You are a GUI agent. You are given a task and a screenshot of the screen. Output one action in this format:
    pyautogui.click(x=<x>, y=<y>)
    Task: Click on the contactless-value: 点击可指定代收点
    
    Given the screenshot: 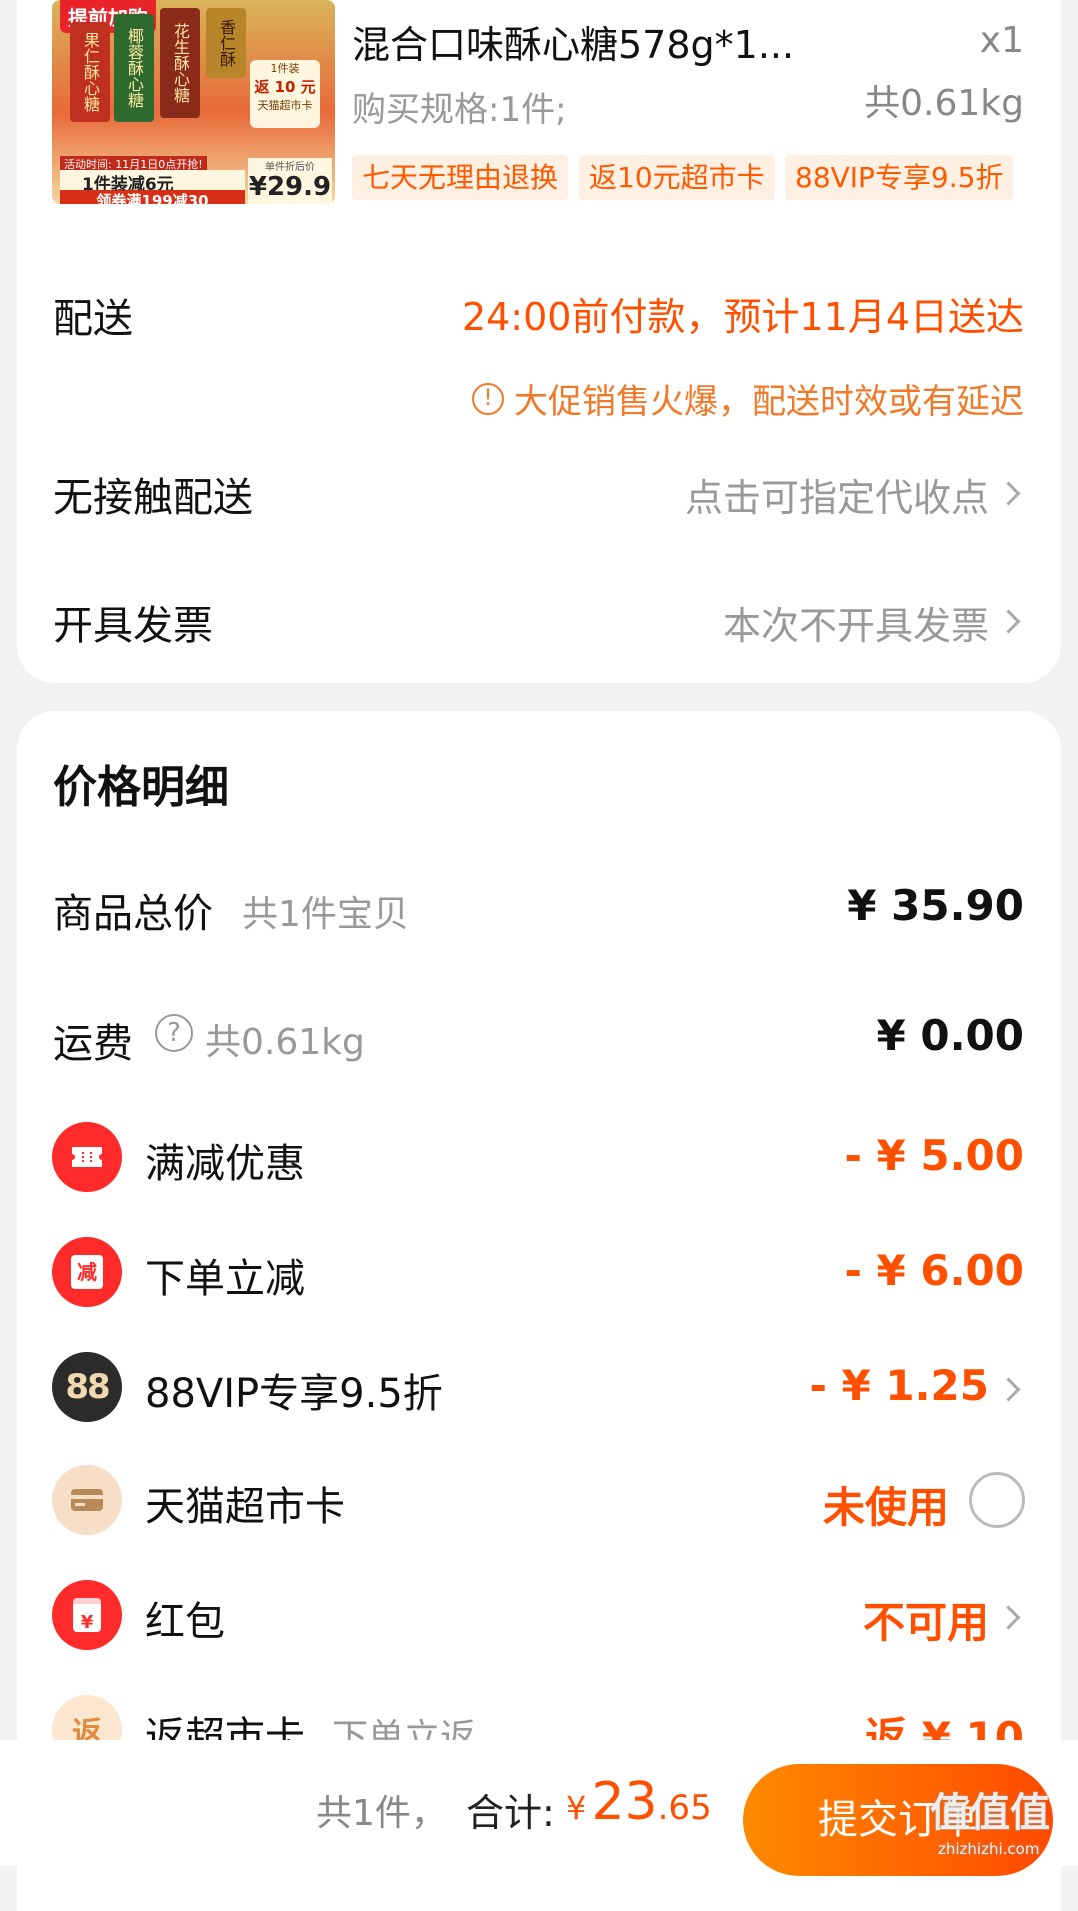 What is the action you would take?
    pyautogui.click(x=836, y=498)
    